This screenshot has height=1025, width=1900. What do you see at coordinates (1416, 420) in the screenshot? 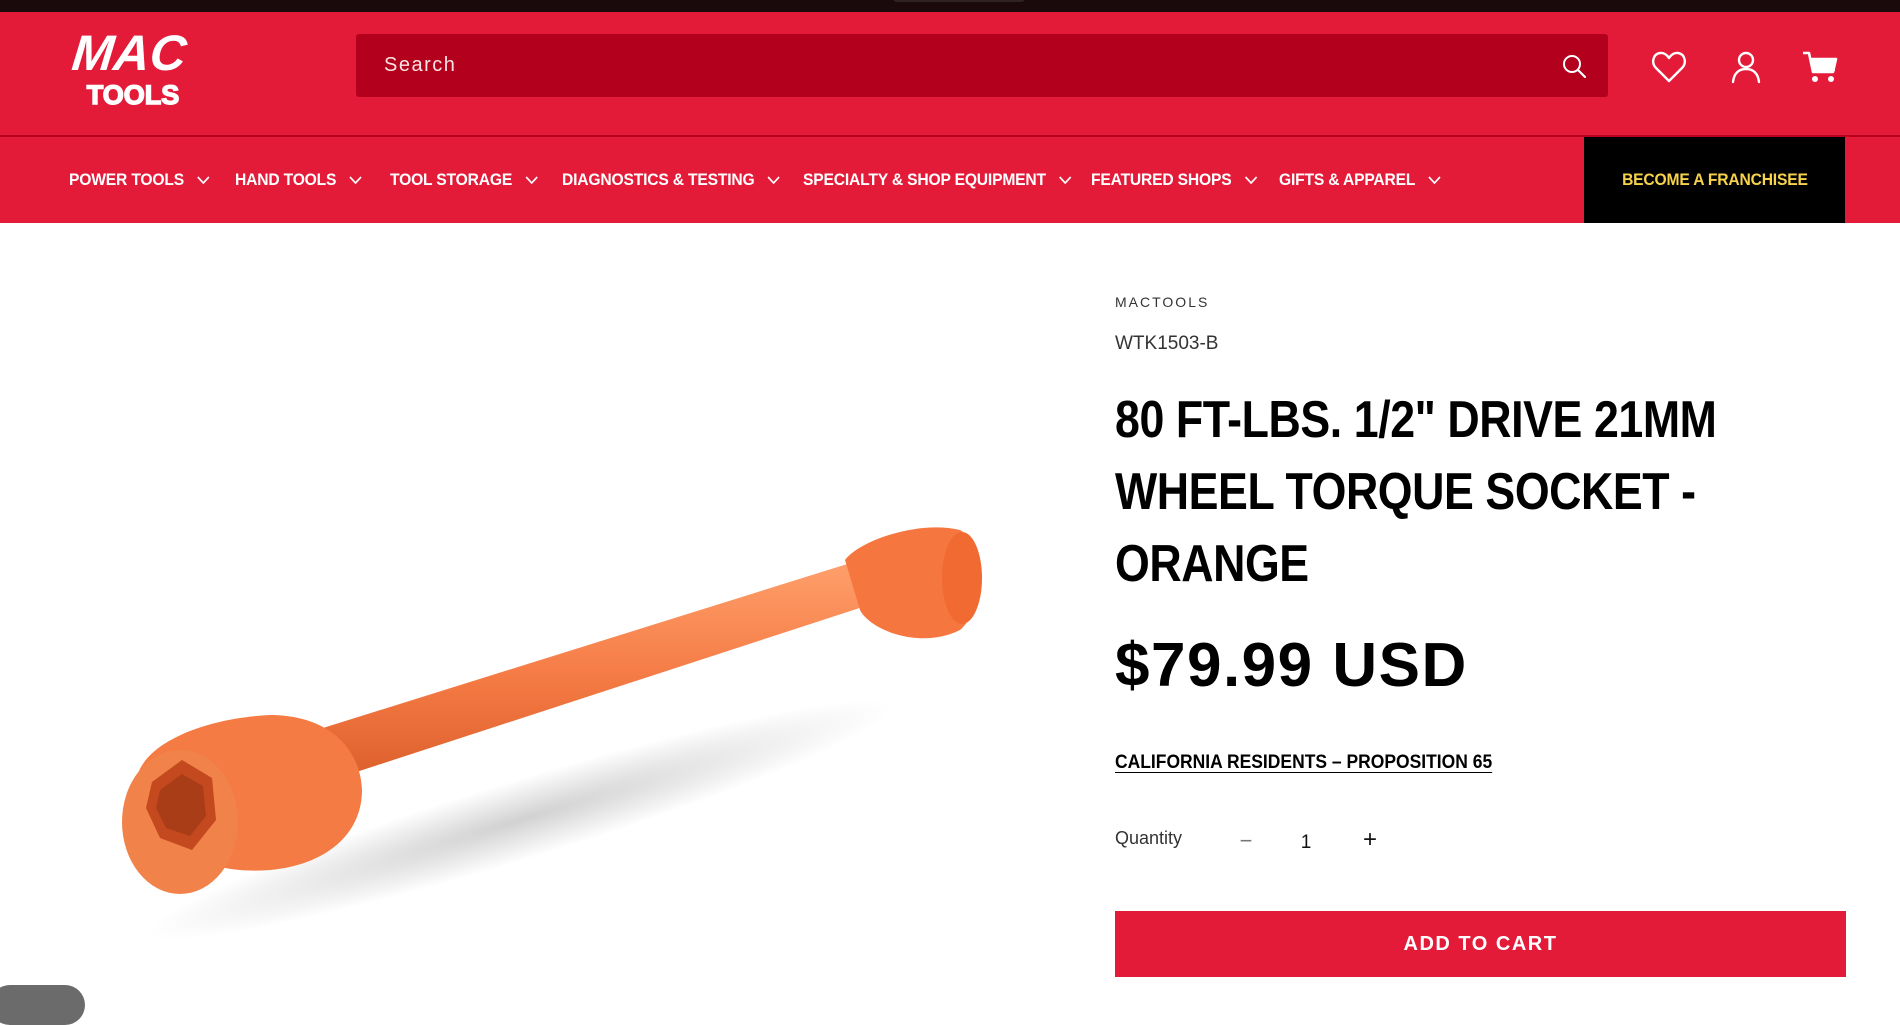
I see `title-line: 80 FT-LBS. 1/2" DRIVE 21MM` at bounding box center [1416, 420].